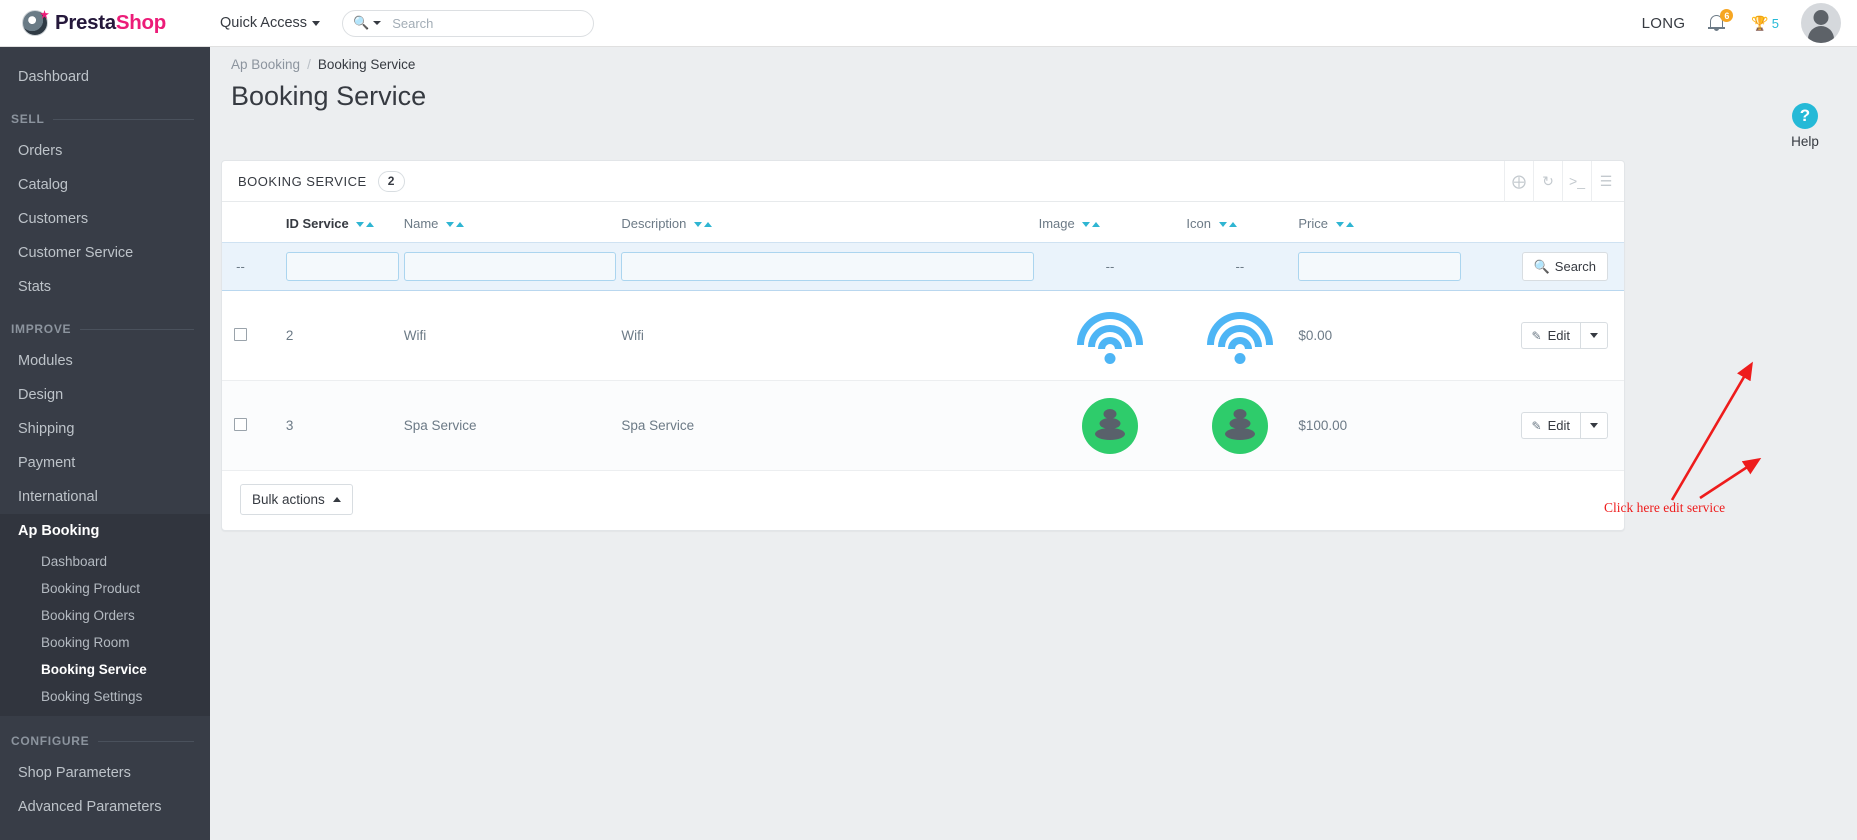 The width and height of the screenshot is (1857, 840). What do you see at coordinates (105, 77) in the screenshot?
I see `sidebar-item-dashboard: Dashboard` at bounding box center [105, 77].